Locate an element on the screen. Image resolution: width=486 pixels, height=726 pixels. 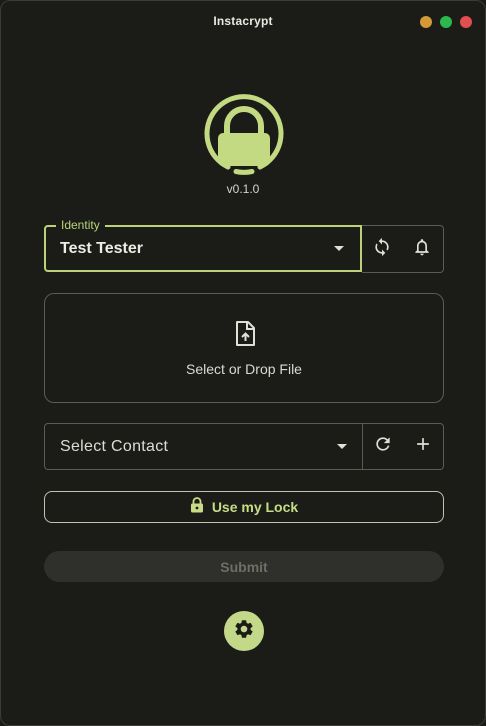
refresh-icon is located at coordinates (383, 446).